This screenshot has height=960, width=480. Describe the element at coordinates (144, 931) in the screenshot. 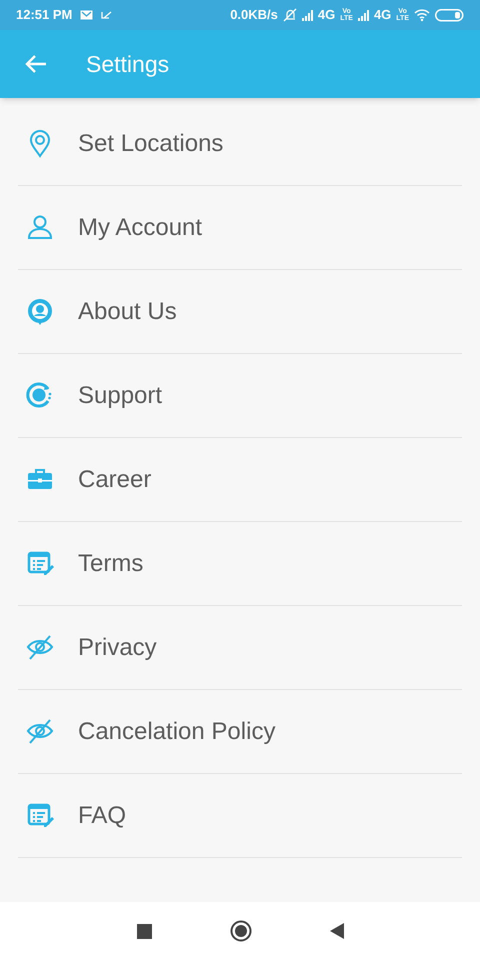

I see `recents-button` at that location.